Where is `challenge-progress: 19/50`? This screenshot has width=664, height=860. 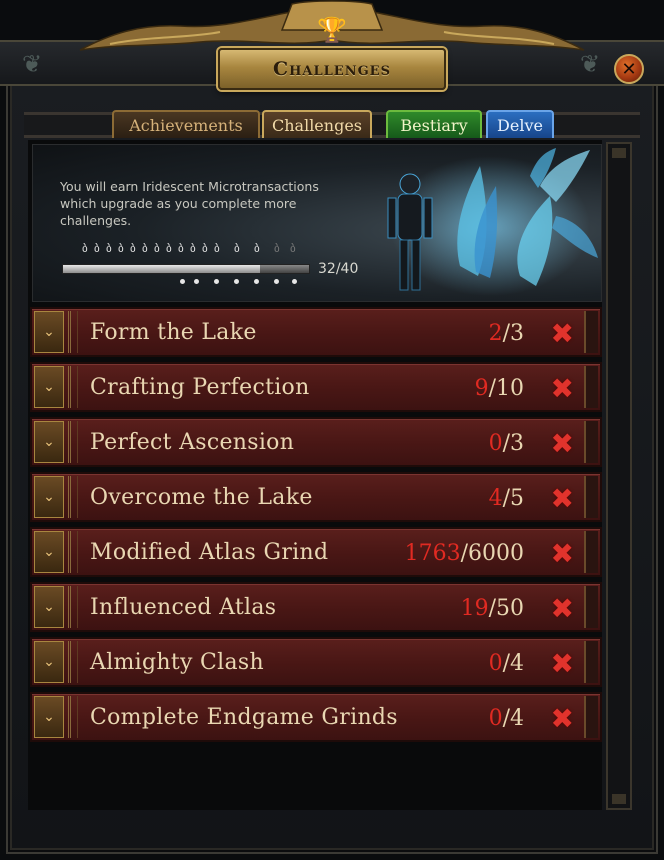
challenge-progress: 19/50 is located at coordinates (492, 608).